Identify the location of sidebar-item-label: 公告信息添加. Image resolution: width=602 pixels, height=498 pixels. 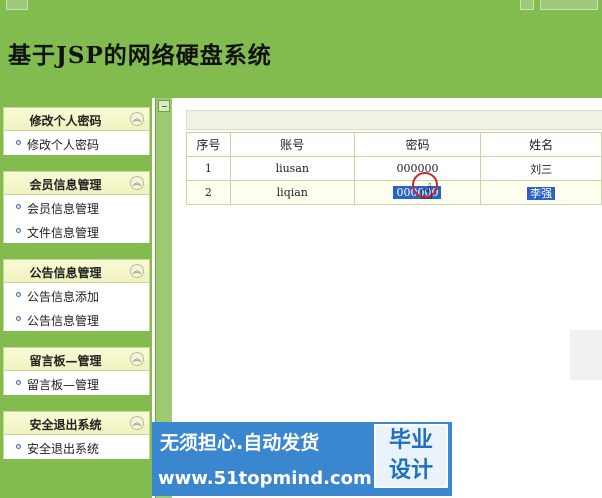
(63, 297).